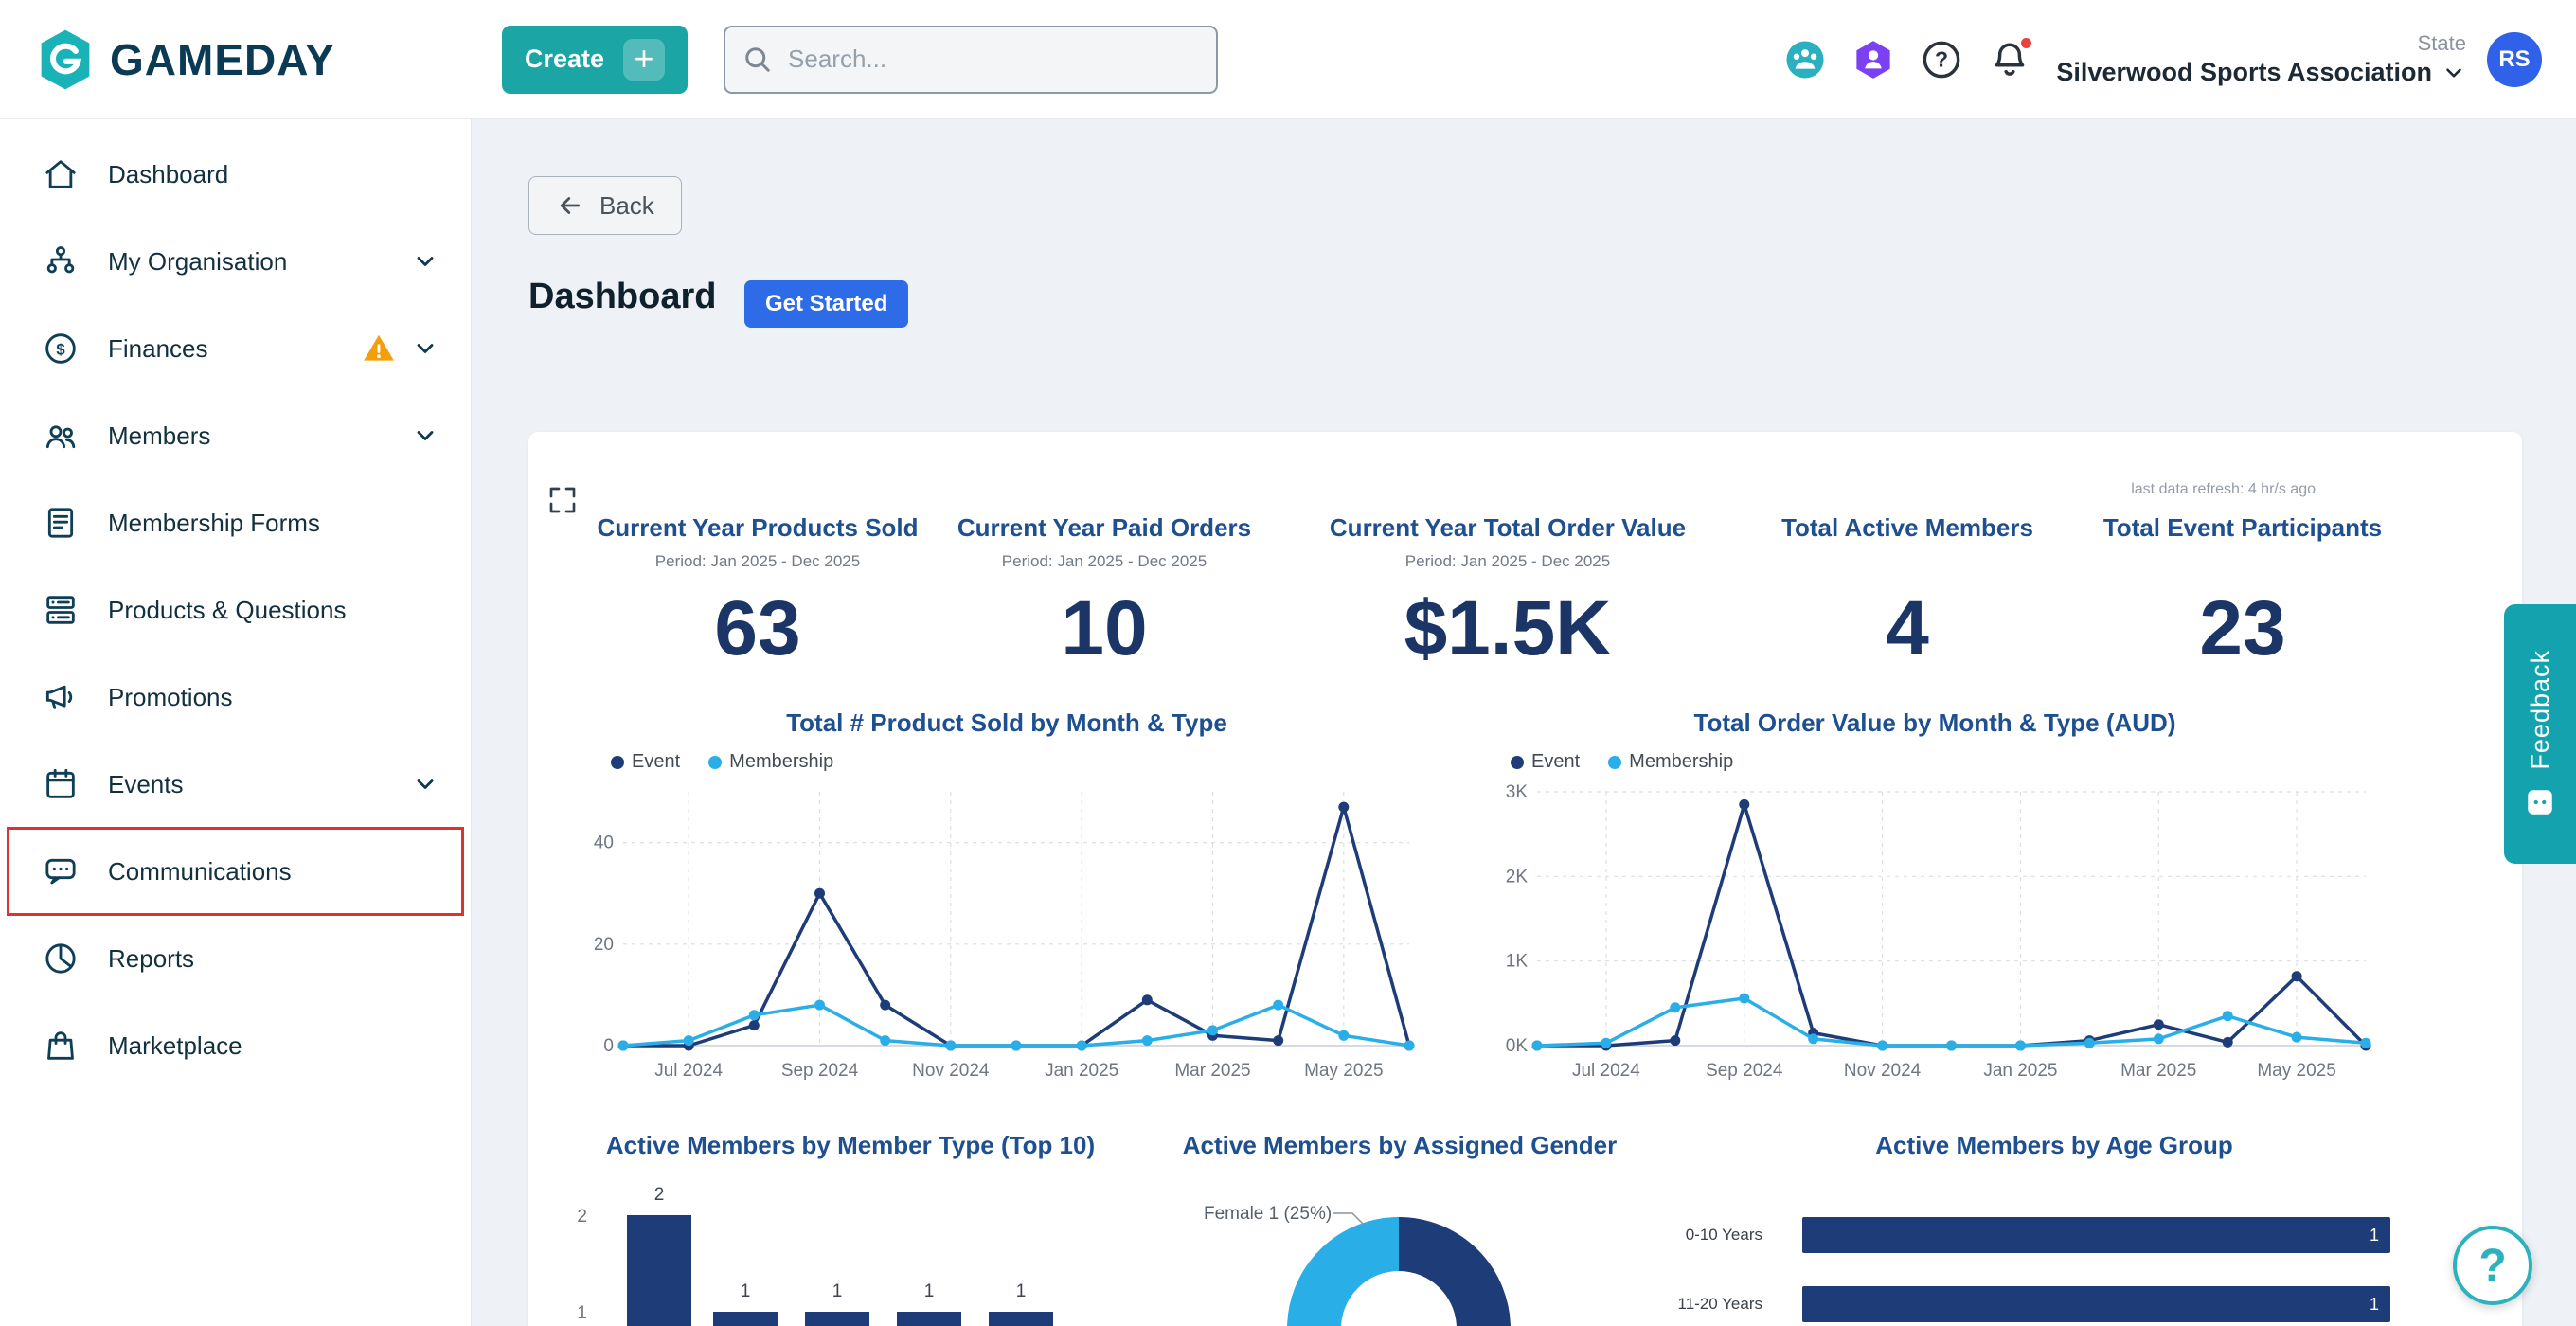  Describe the element at coordinates (2242, 561) in the screenshot. I see `stat-period` at that location.